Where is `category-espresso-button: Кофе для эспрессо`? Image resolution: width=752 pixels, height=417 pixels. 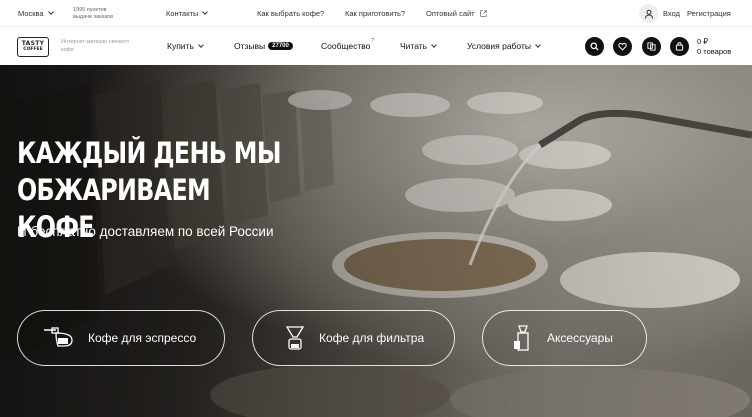 category-espresso-button: Кофе для эспрессо is located at coordinates (121, 338).